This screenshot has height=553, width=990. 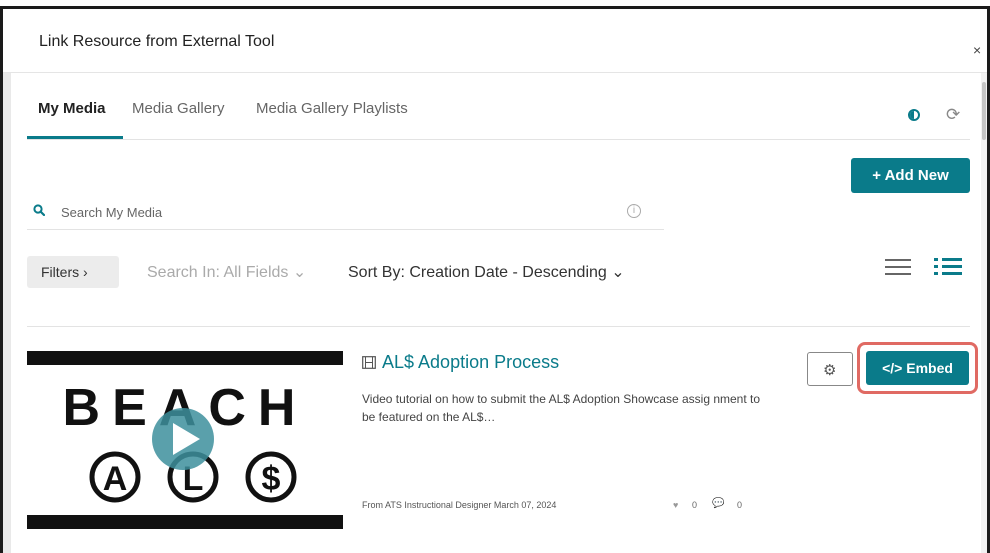 I want to click on left-gutter, so click(x=7, y=313).